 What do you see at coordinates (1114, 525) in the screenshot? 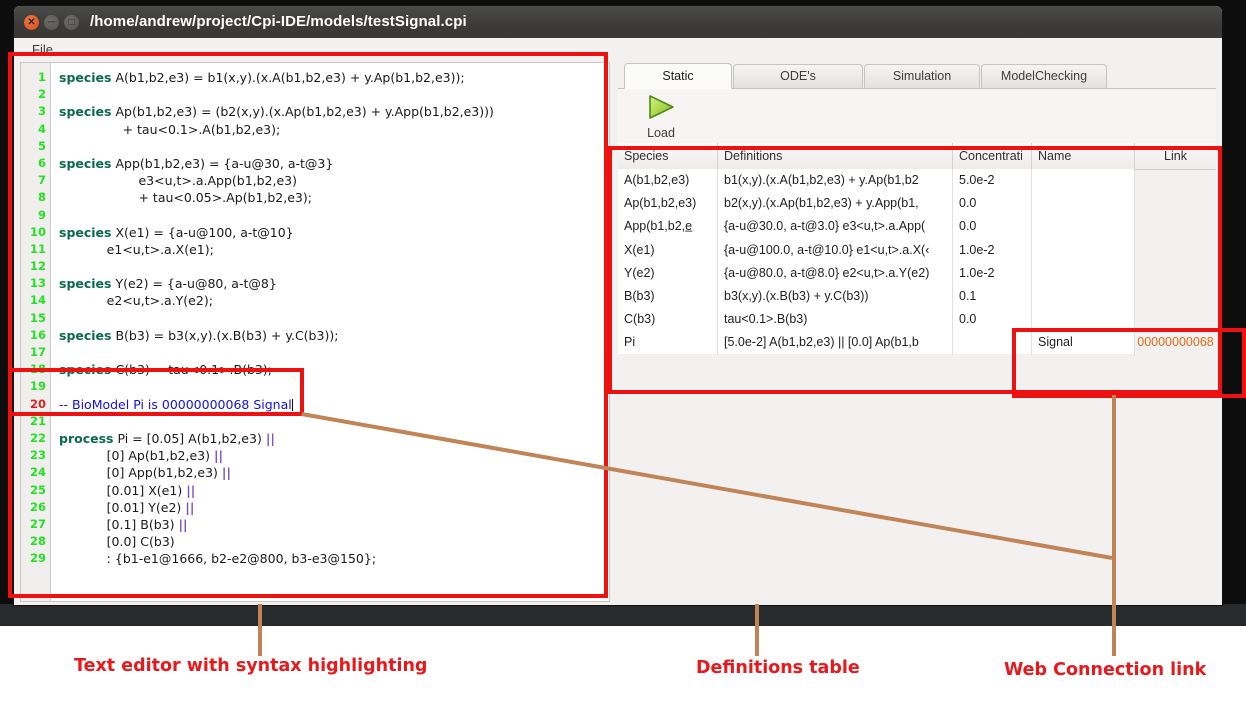
I see `leader-line-web` at bounding box center [1114, 525].